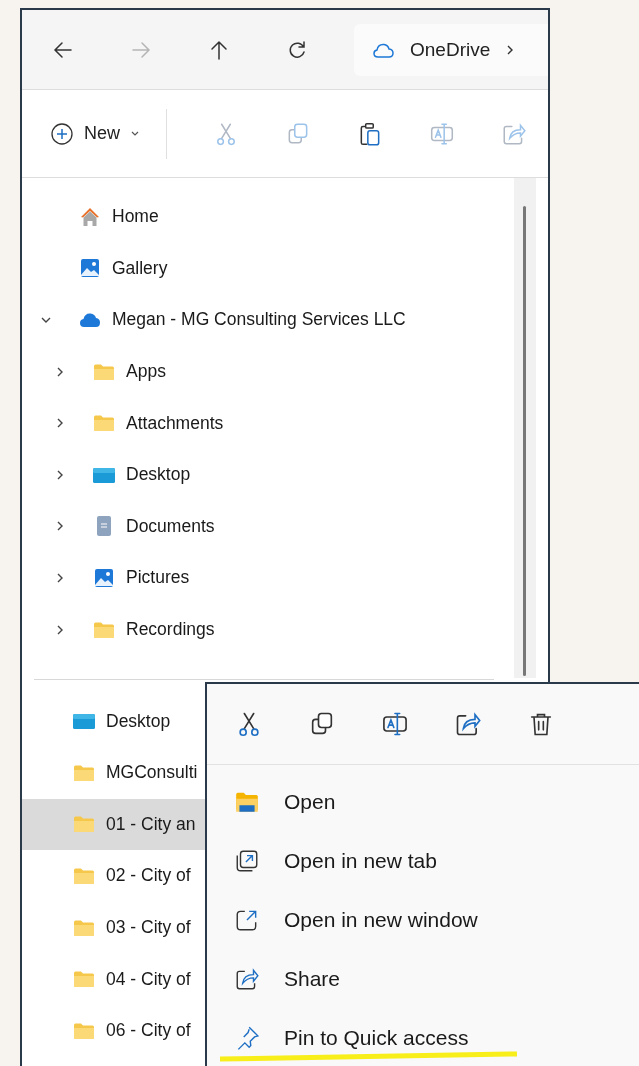 Image resolution: width=639 pixels, height=1066 pixels. What do you see at coordinates (450, 49) in the screenshot?
I see `location-text: OneDrive` at bounding box center [450, 49].